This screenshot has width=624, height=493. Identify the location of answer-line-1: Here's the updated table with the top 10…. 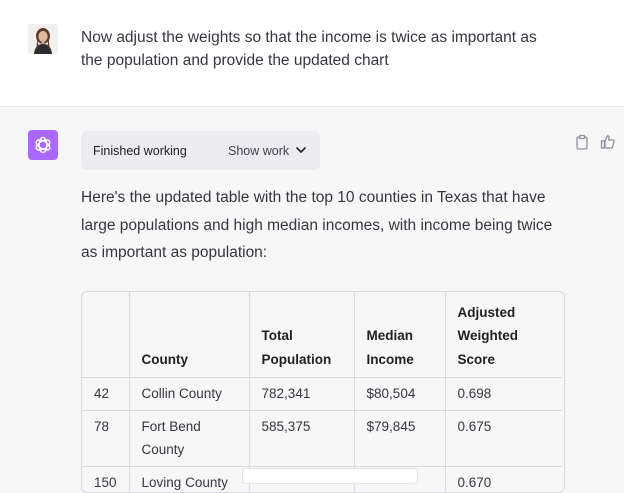
(313, 197).